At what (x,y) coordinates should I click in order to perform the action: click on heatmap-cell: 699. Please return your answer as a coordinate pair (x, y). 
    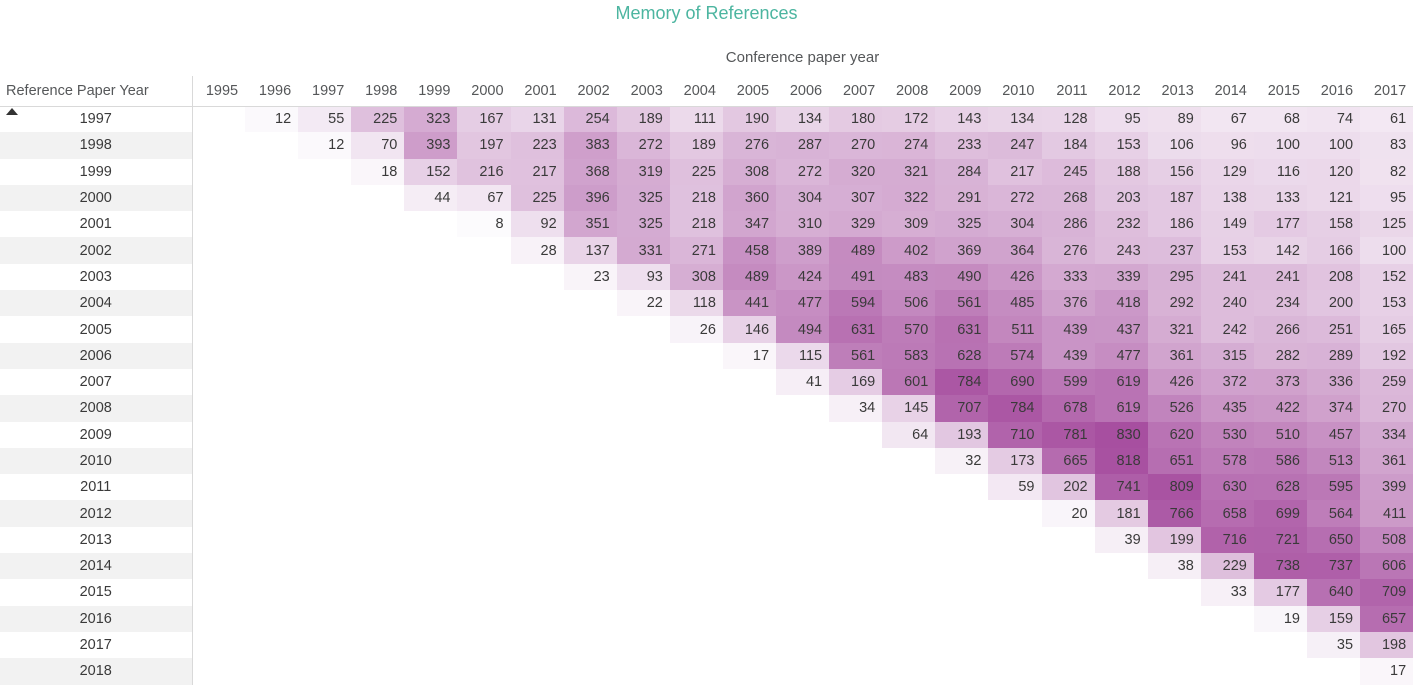
    Looking at the image, I should click on (1280, 513).